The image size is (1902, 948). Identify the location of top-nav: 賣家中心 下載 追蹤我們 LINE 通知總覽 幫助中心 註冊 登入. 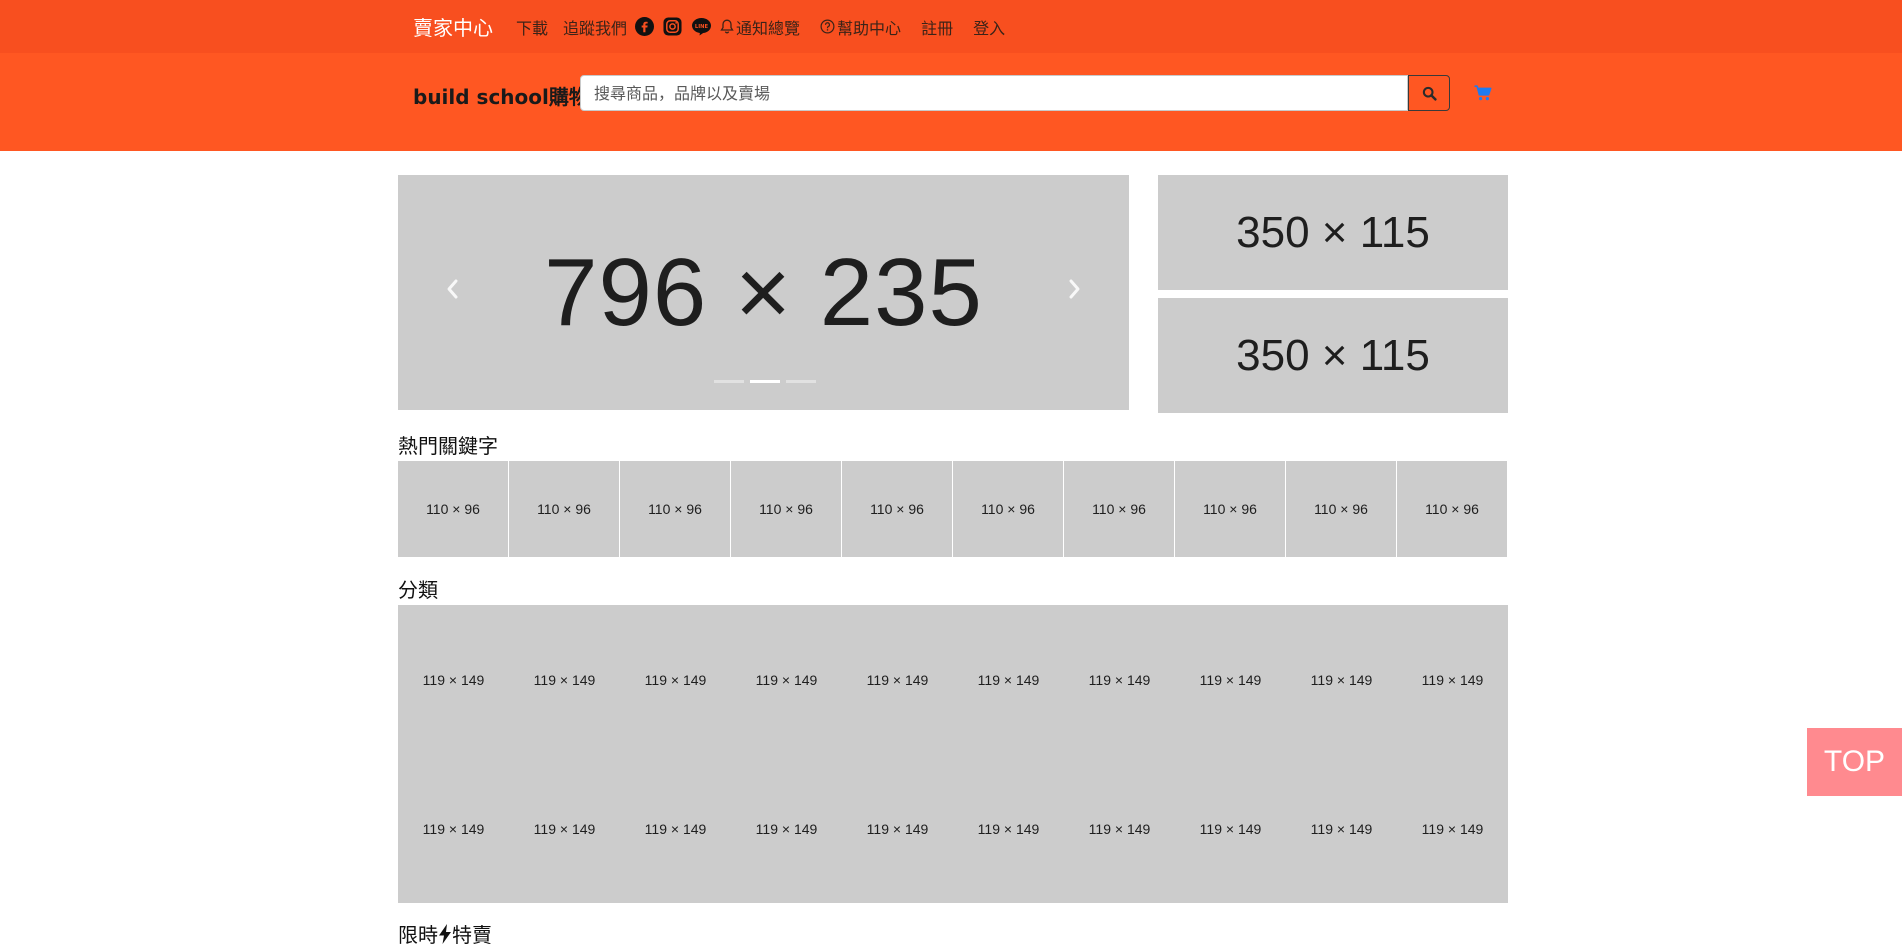
(716, 26).